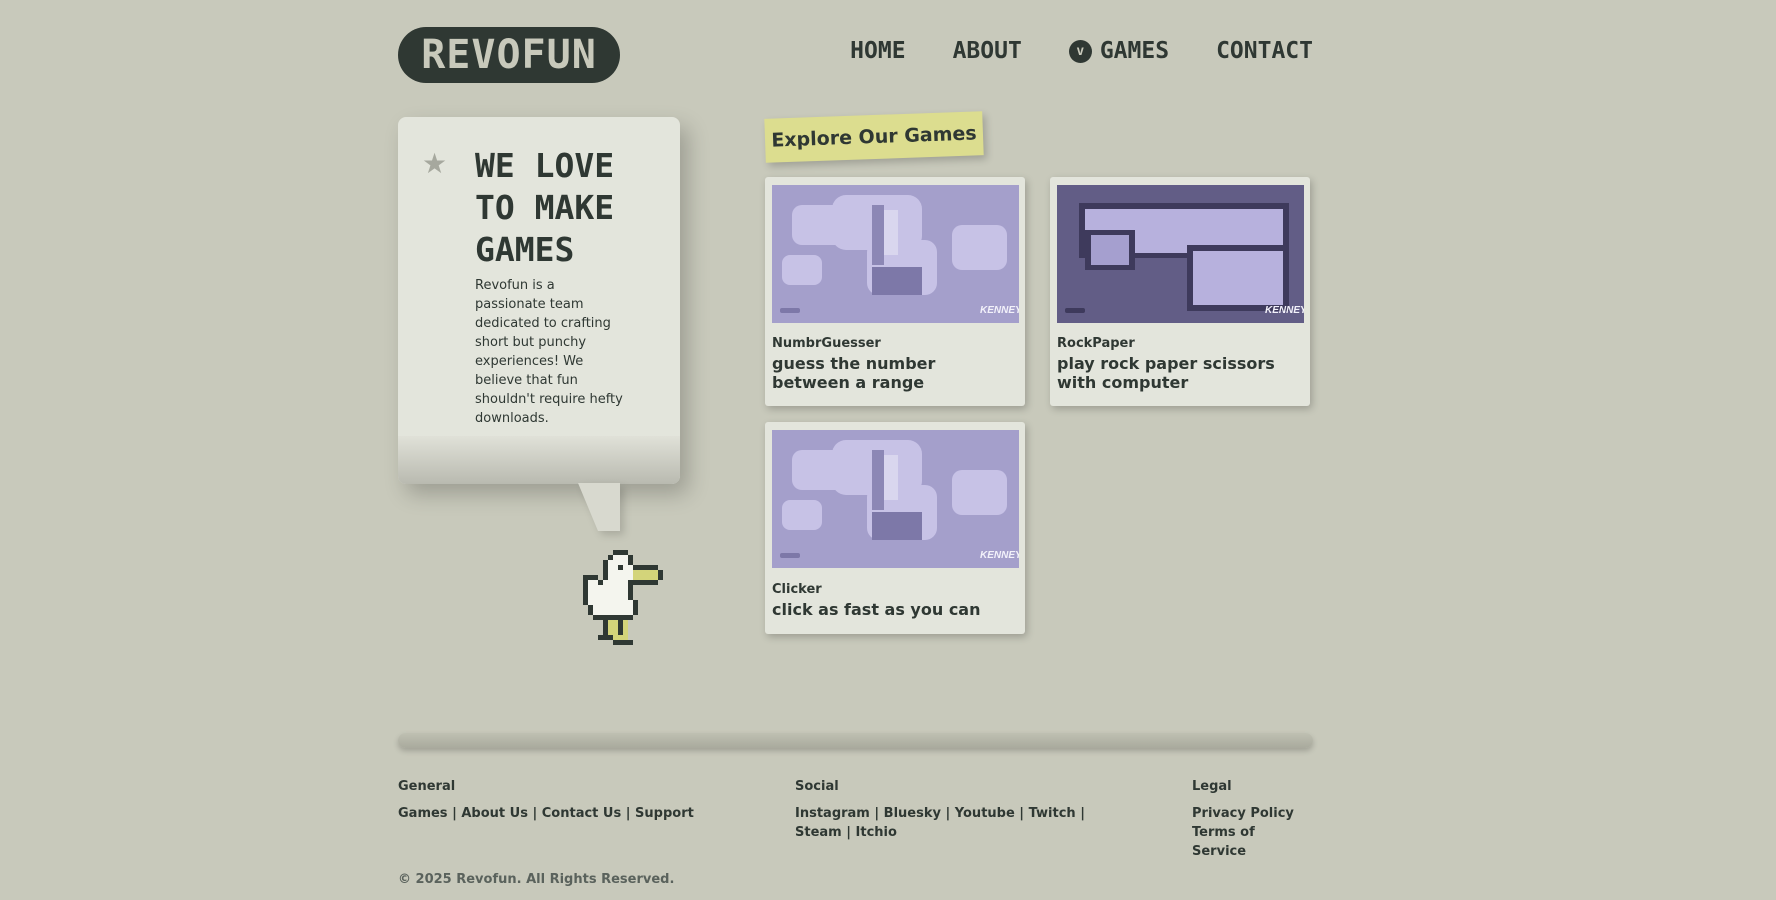 This screenshot has width=1776, height=900. What do you see at coordinates (876, 832) in the screenshot?
I see `footer-link-itchio: Itchio` at bounding box center [876, 832].